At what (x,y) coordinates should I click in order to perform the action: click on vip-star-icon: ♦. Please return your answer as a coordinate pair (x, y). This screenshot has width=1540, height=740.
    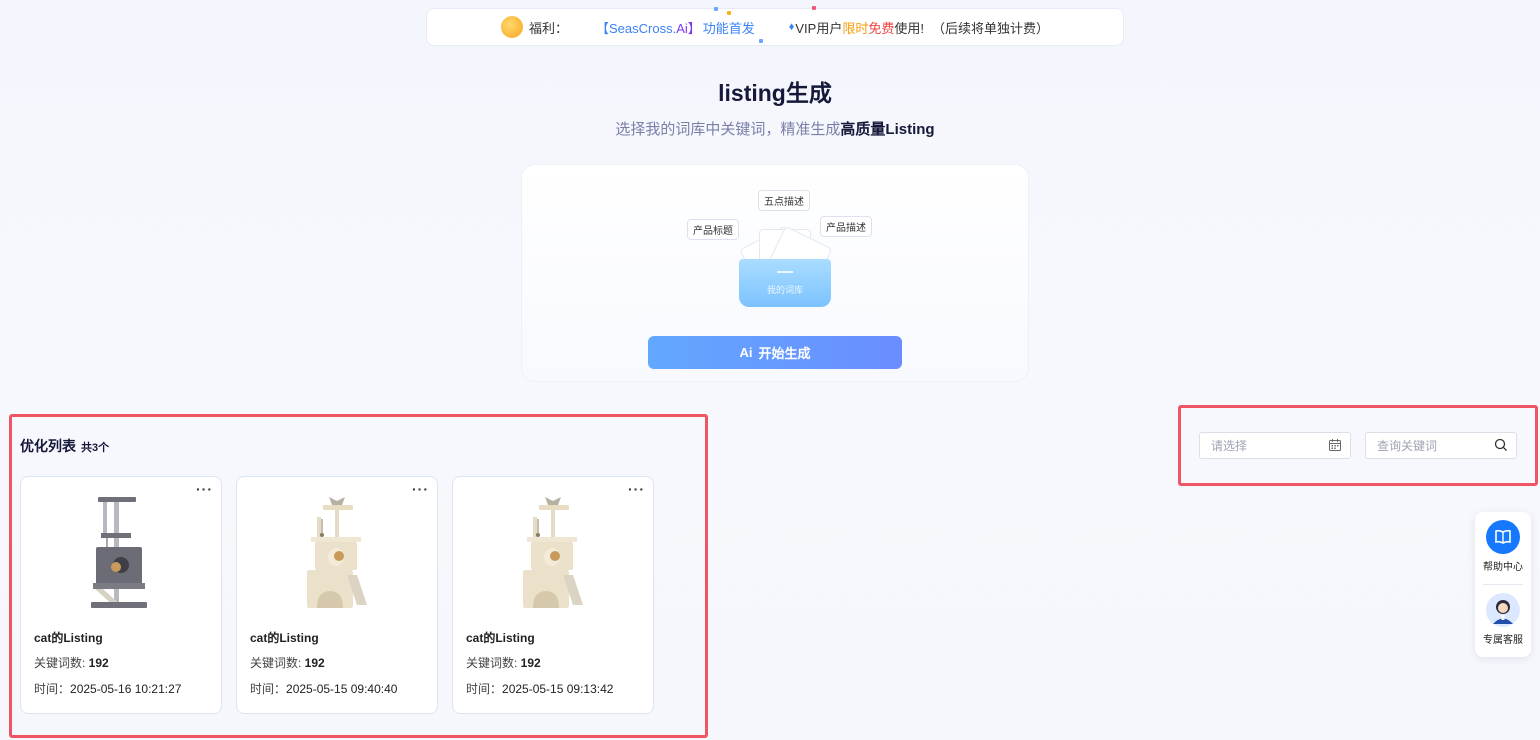
    Looking at the image, I should click on (791, 27).